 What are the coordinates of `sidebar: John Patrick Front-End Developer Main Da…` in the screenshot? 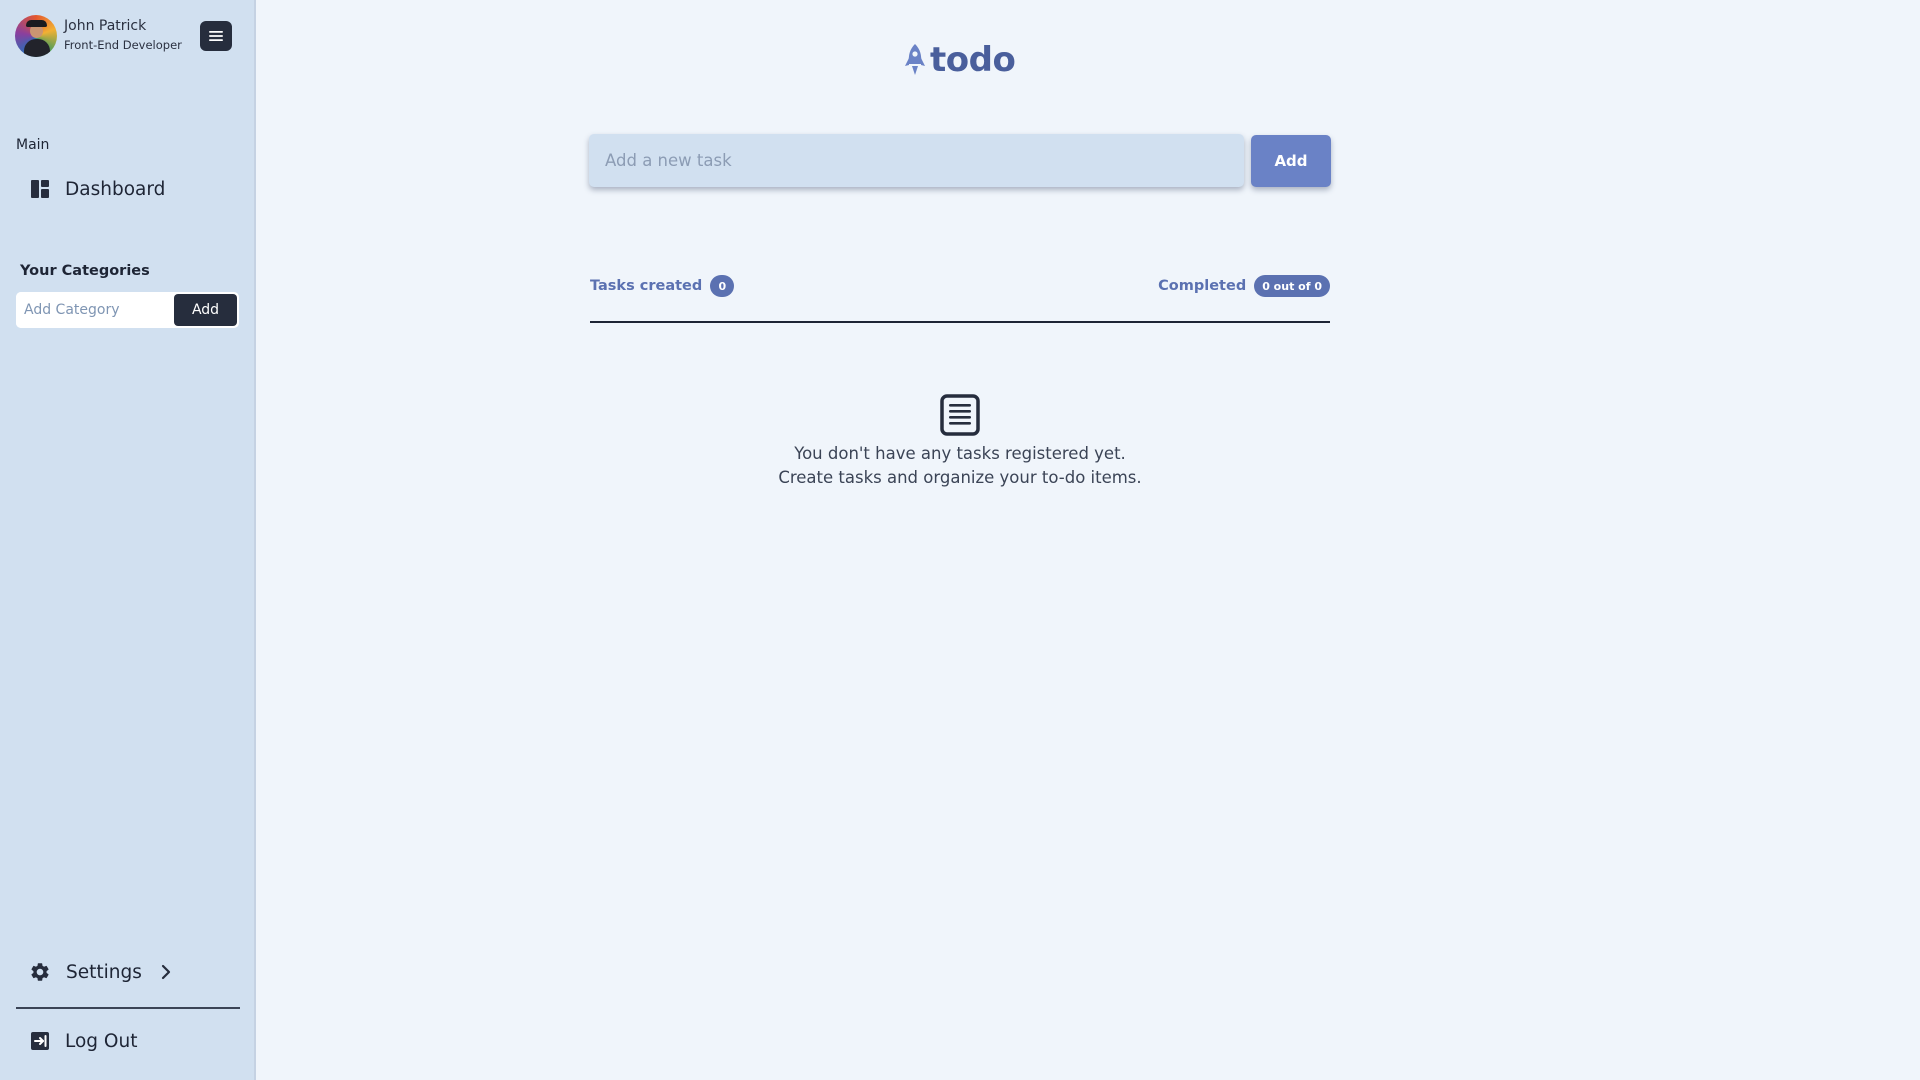 It's located at (128, 540).